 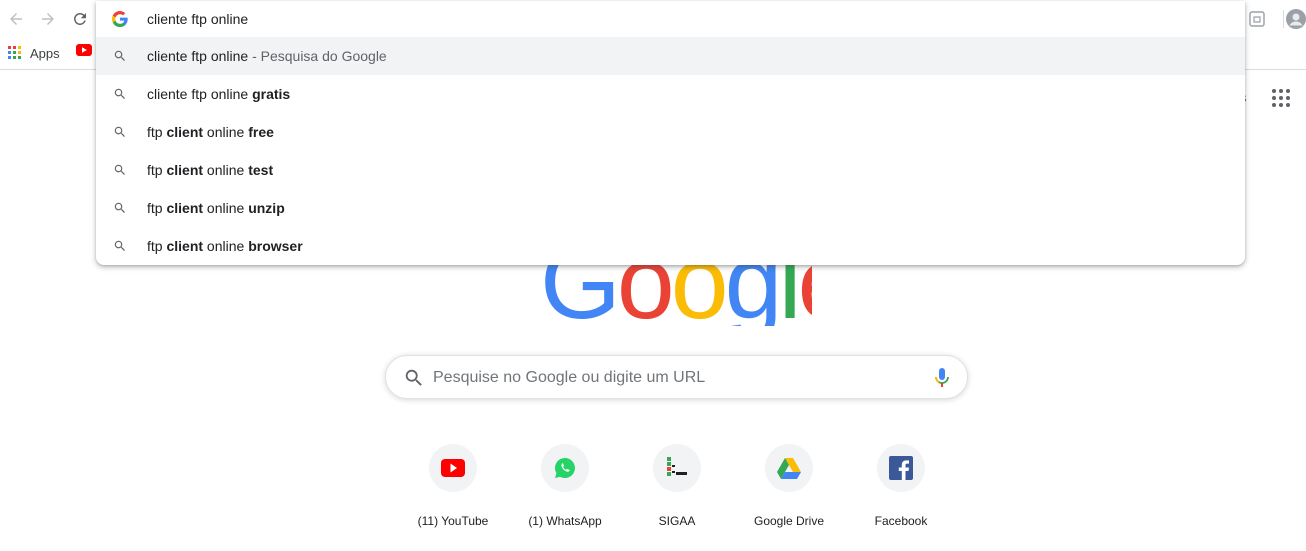 What do you see at coordinates (901, 494) in the screenshot?
I see `shortcut-facebook: Facebook` at bounding box center [901, 494].